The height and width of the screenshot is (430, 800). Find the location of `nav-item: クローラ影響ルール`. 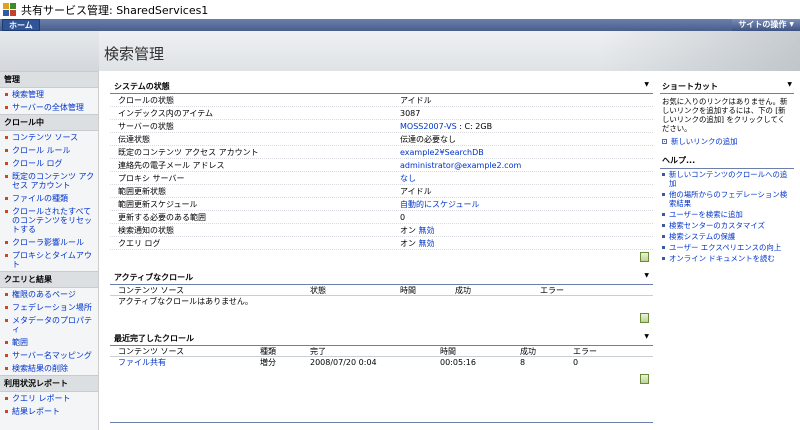

nav-item: クローラ影響ルール is located at coordinates (49, 242).